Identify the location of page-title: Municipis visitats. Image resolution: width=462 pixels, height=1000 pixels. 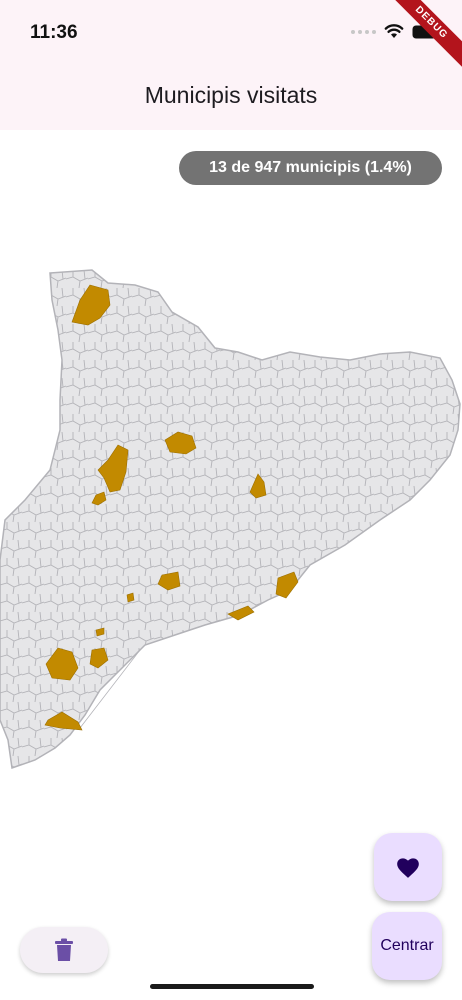
(231, 95).